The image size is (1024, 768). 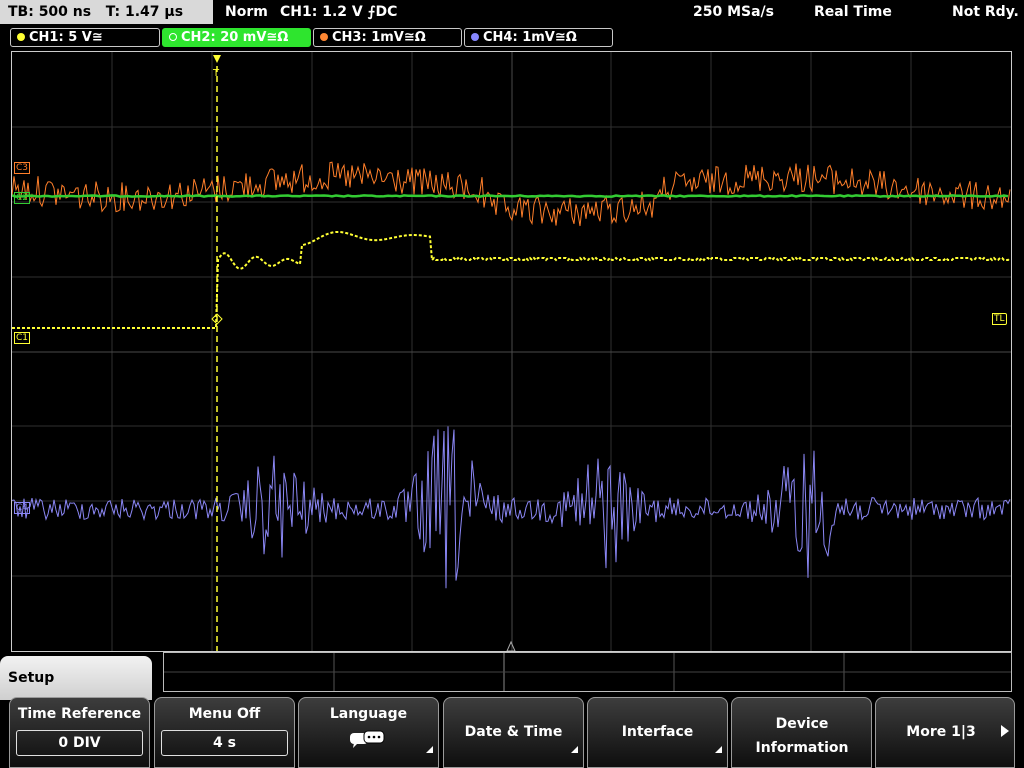 I want to click on timebase-indicator: TB: 500 ns T: 1.47 µs, so click(x=106, y=12).